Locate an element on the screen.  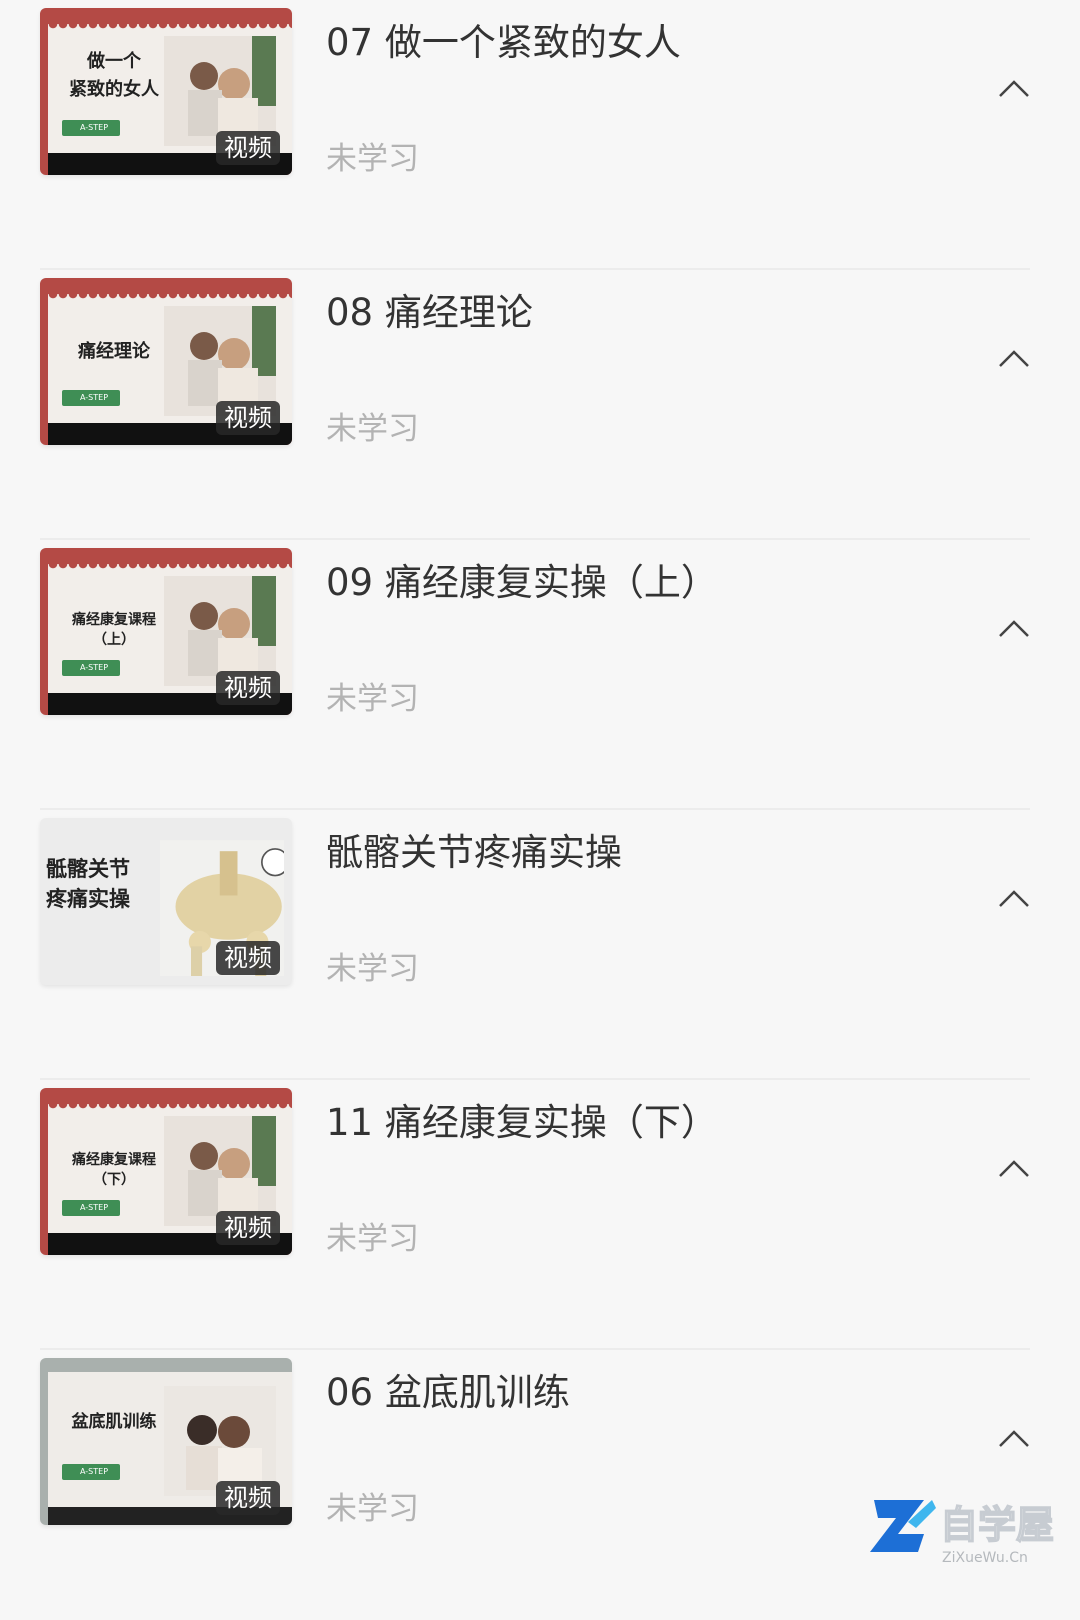
thumbnail-title: 盆底肌训练 is located at coordinates (114, 1422).